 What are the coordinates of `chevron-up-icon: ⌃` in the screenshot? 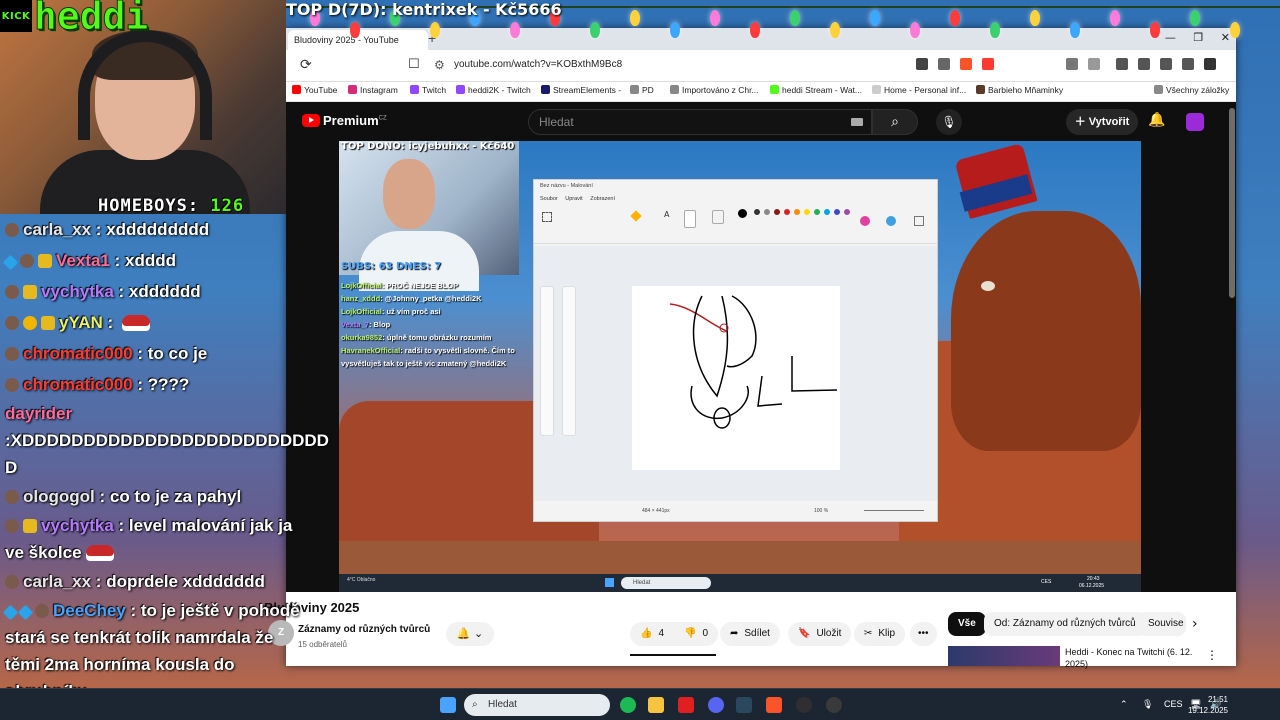 It's located at (1124, 704).